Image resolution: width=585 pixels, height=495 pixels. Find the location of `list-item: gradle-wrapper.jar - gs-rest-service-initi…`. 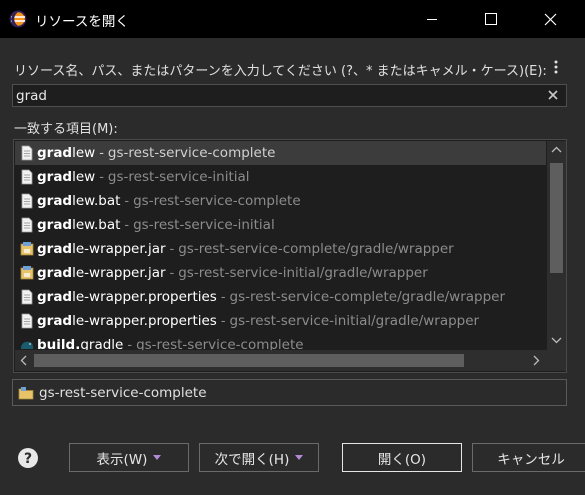

list-item: gradle-wrapper.jar - gs-rest-service-initi… is located at coordinates (280, 273).